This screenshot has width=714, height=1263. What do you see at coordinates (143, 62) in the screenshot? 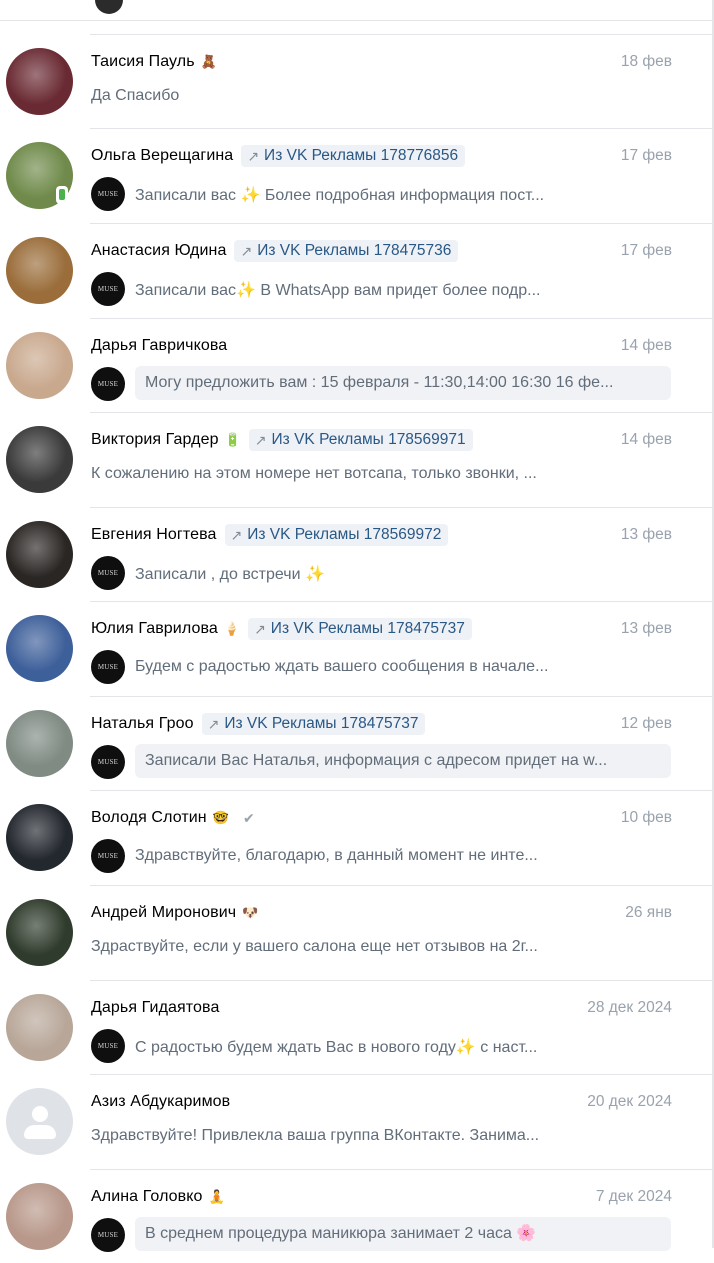
I see `contact-name: Таисия Пауль` at bounding box center [143, 62].